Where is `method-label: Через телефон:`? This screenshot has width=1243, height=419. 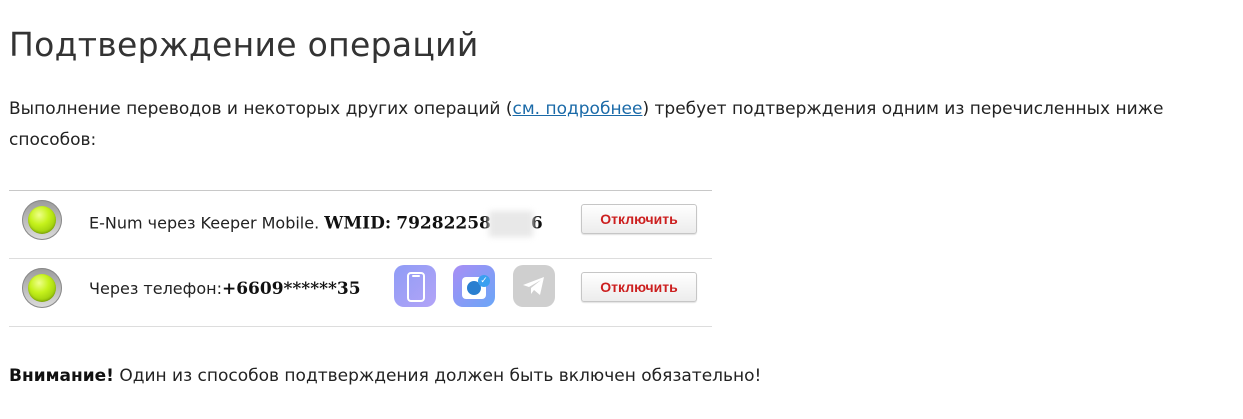 method-label: Через телефон: is located at coordinates (155, 288).